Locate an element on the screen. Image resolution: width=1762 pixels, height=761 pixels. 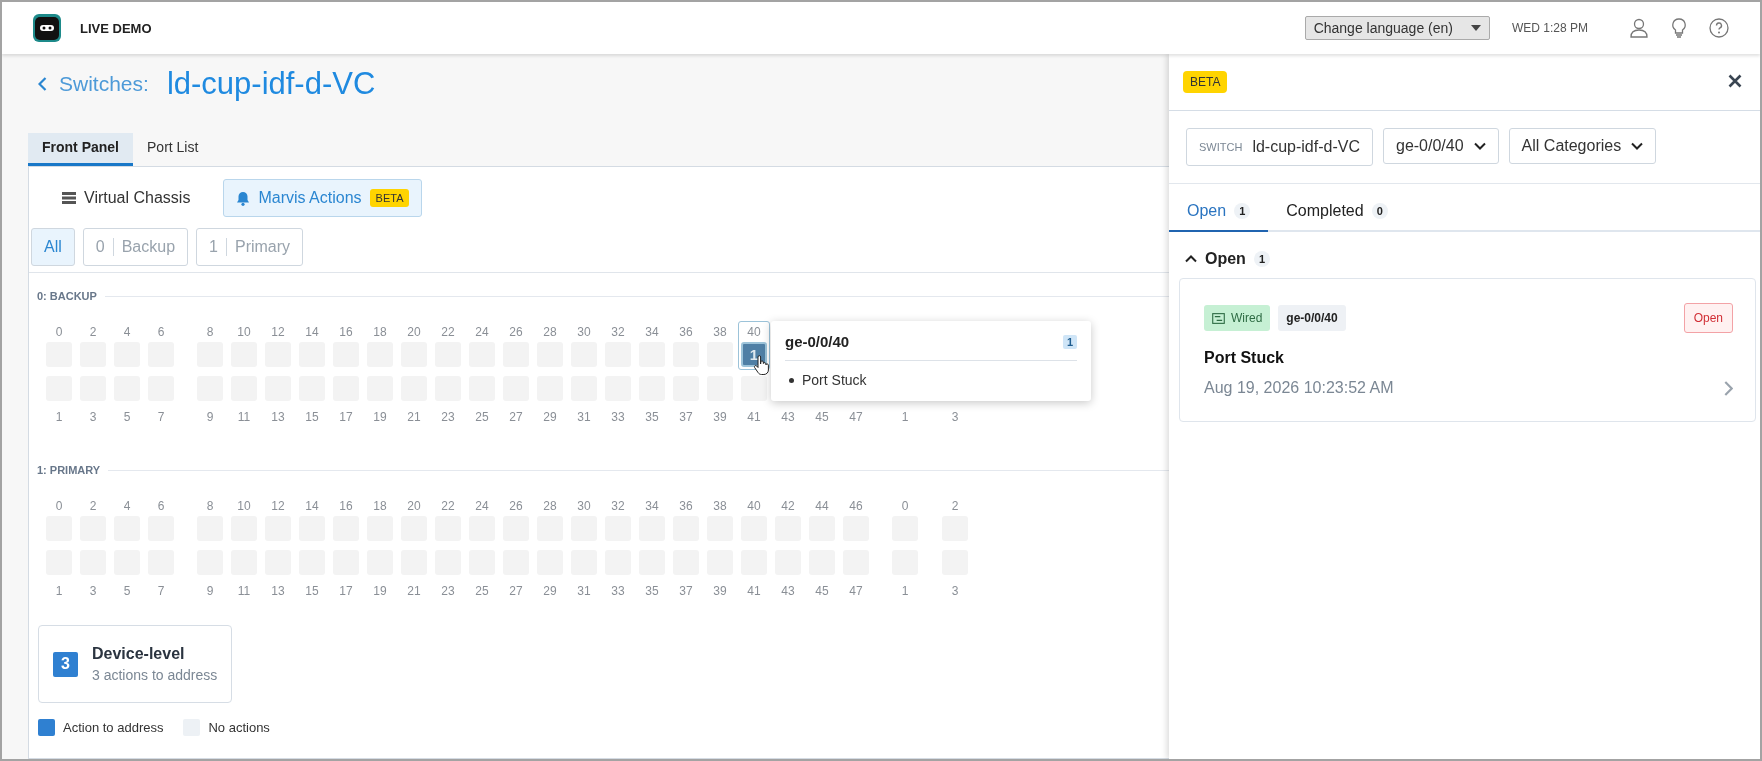
device-level-card: 3 Device-level 3 actions to address is located at coordinates (135, 664).